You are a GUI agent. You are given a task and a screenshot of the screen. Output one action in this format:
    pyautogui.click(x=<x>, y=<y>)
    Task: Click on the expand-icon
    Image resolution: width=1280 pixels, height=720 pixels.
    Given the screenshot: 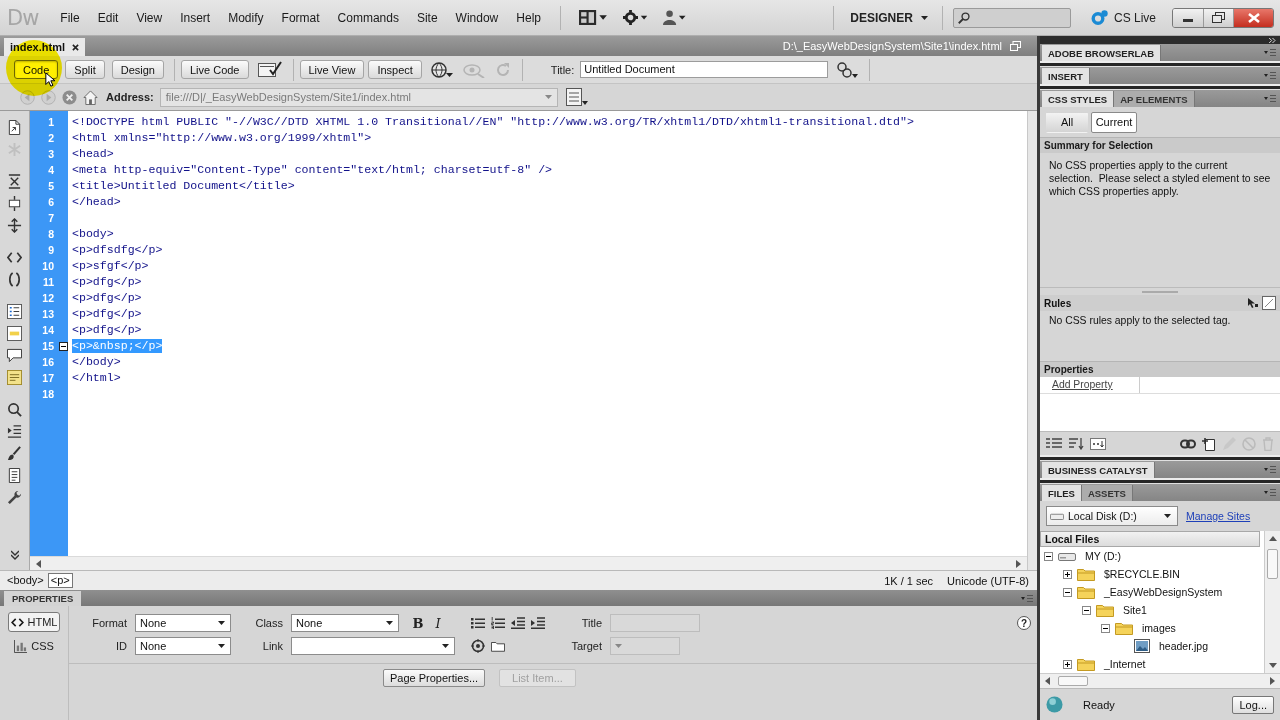 What is the action you would take?
    pyautogui.click(x=14, y=225)
    